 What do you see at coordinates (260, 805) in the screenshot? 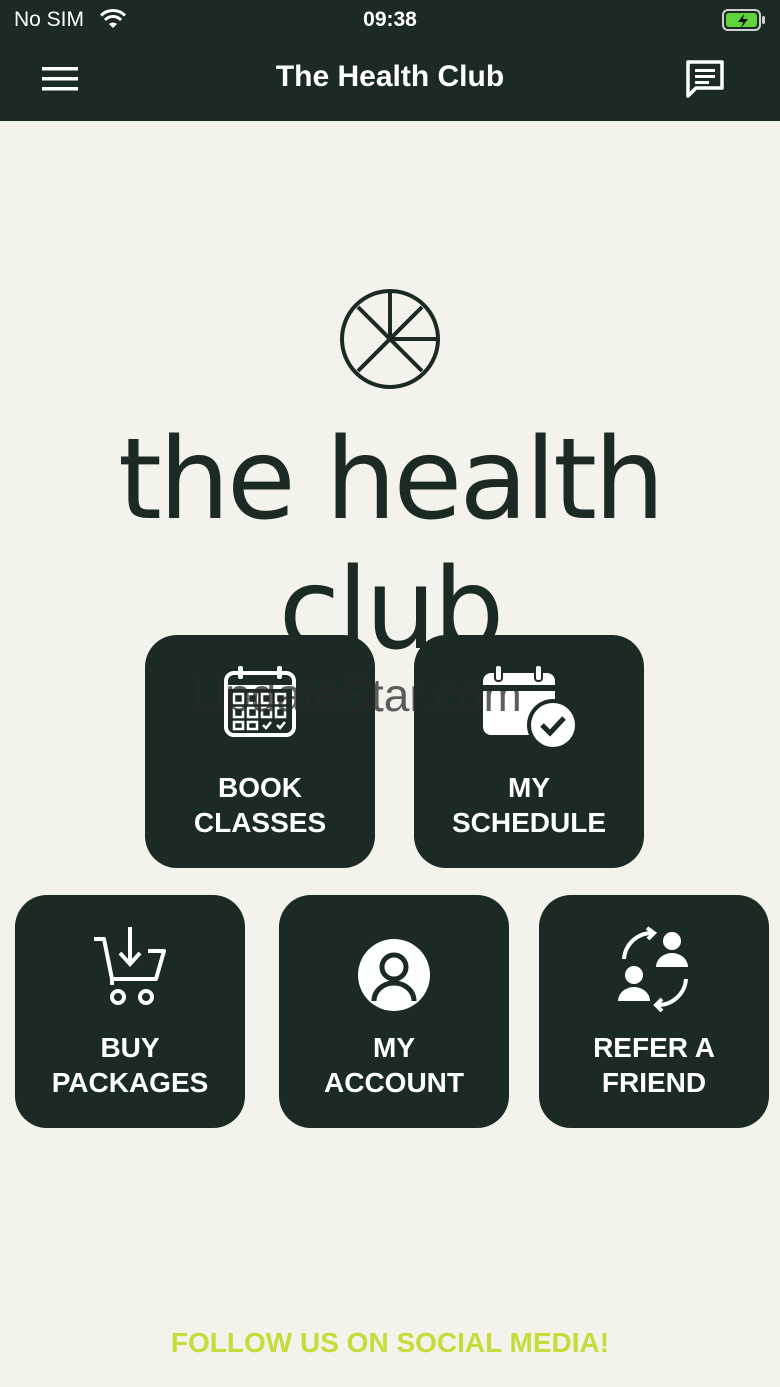
I see `book-classes-label: BOOK CLASSES` at bounding box center [260, 805].